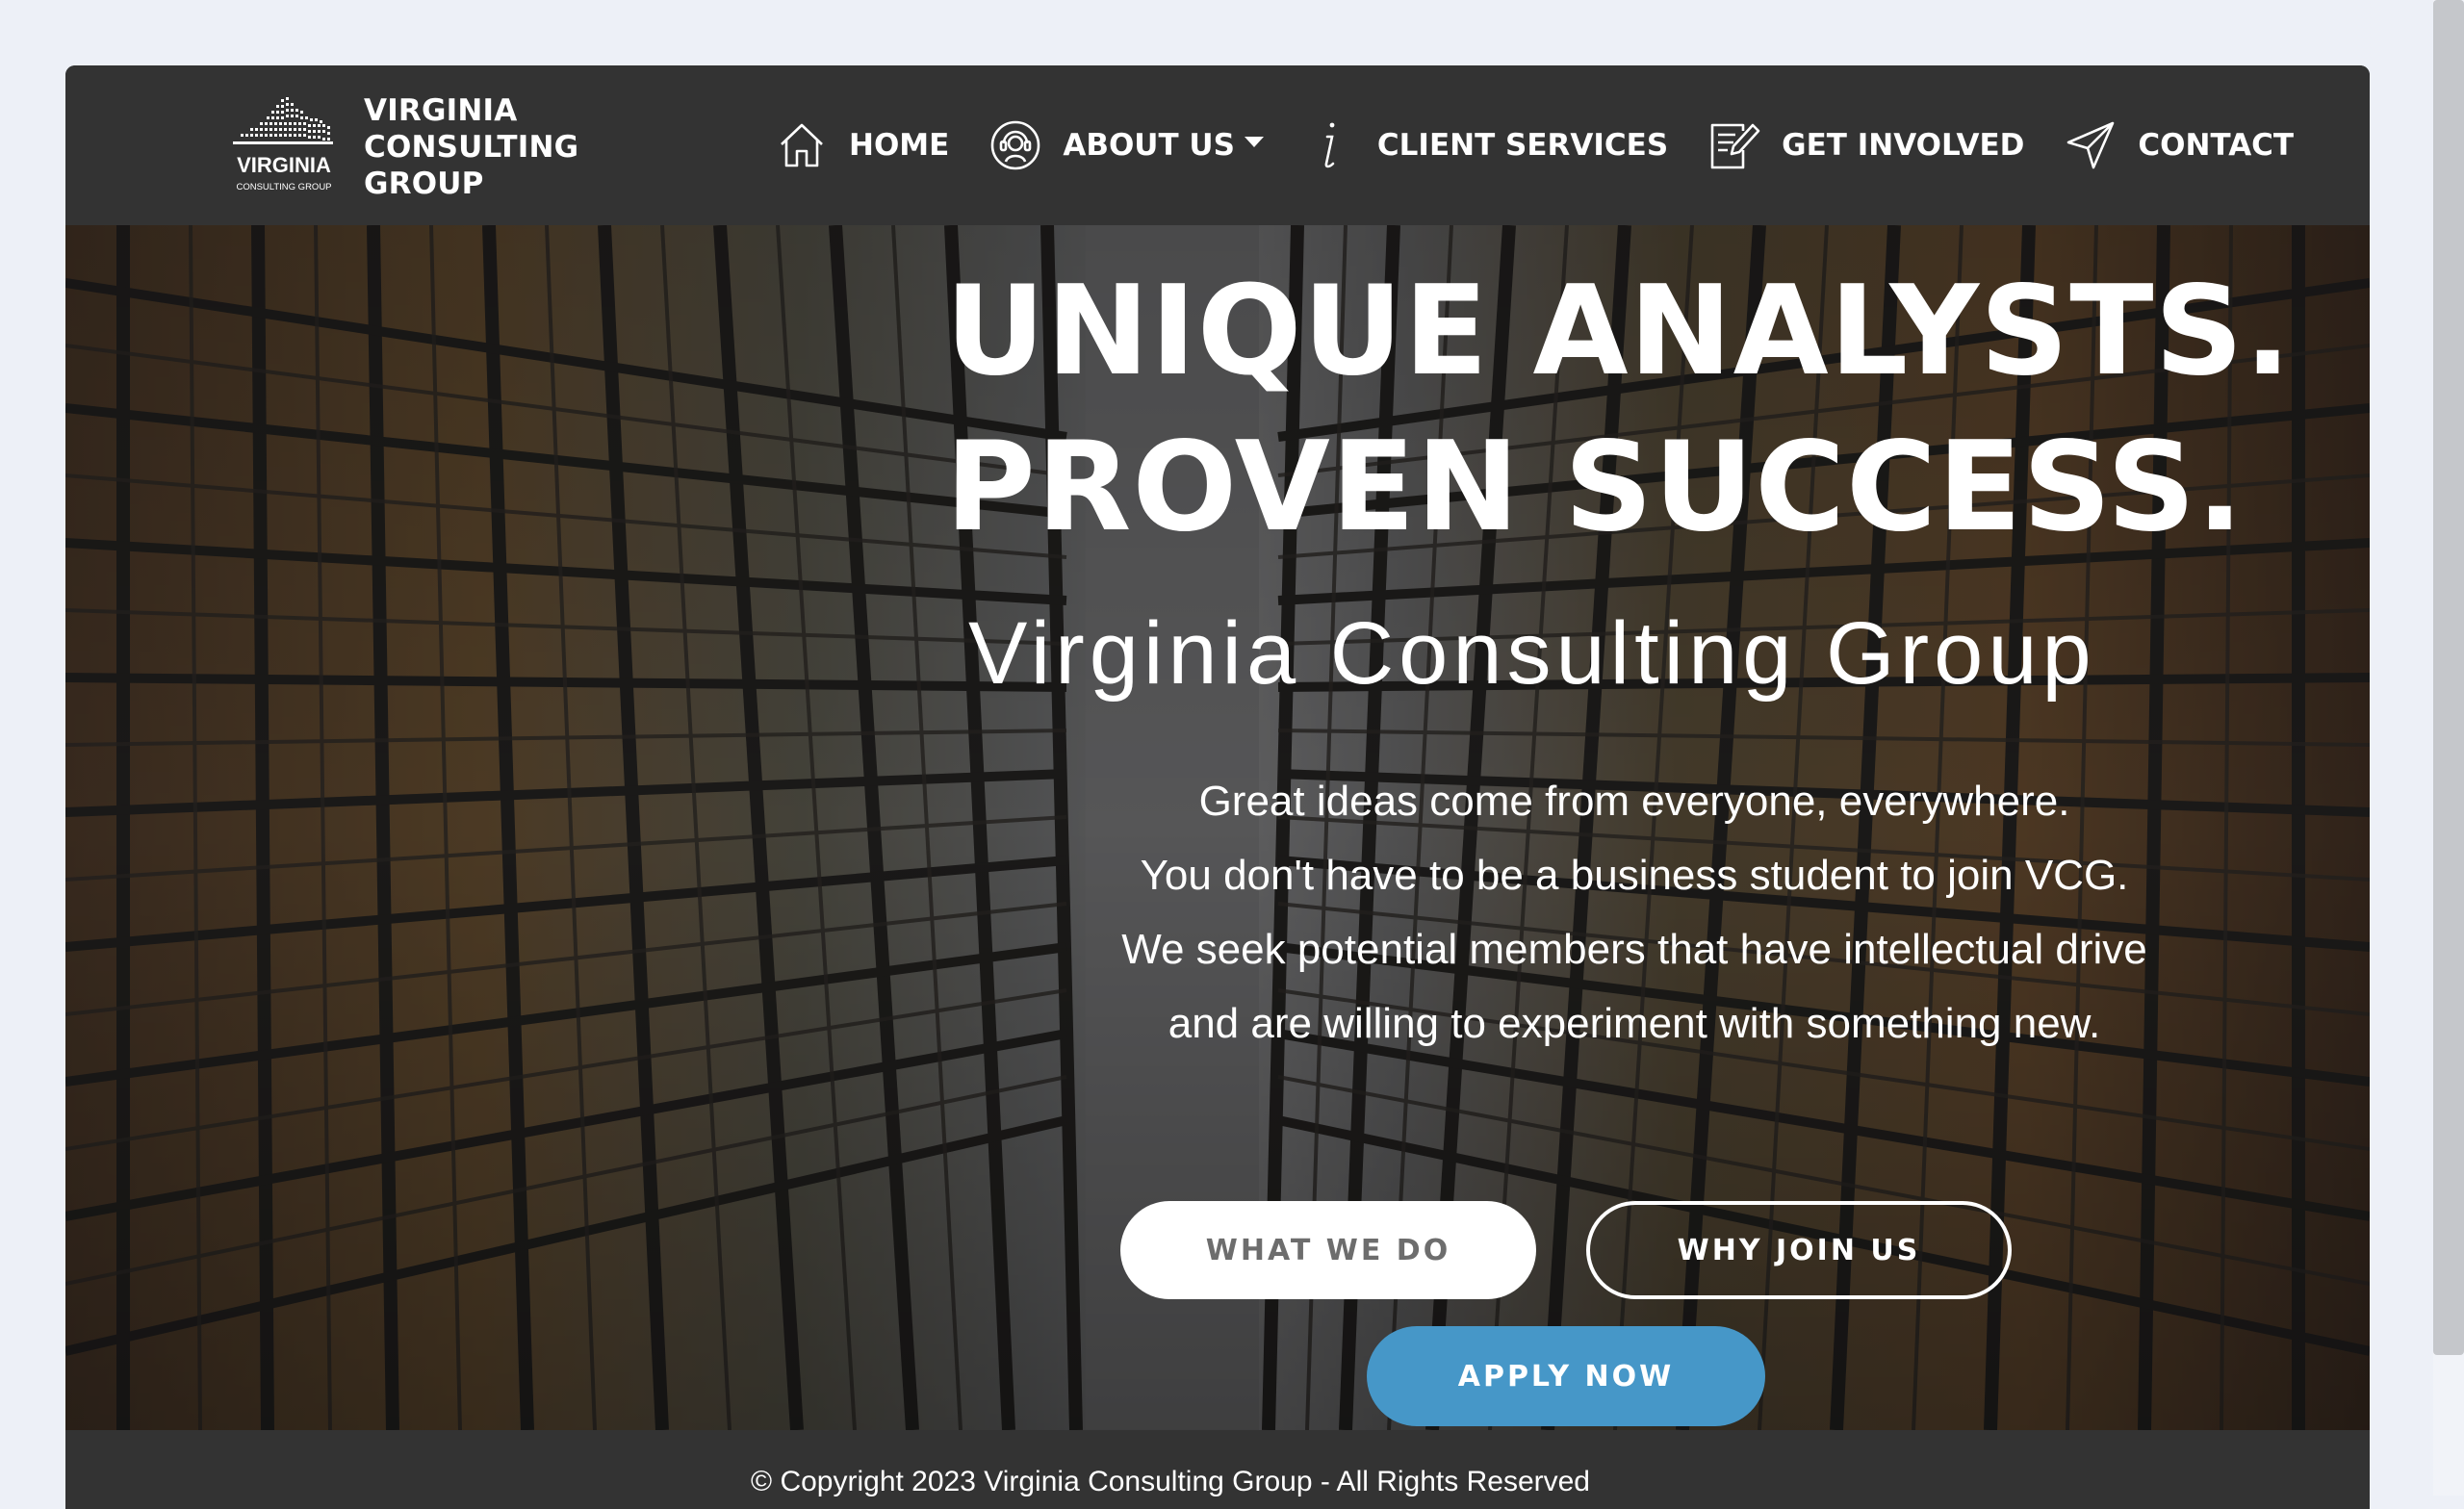 This screenshot has width=2464, height=1509. What do you see at coordinates (1735, 146) in the screenshot?
I see `edit-document-icon` at bounding box center [1735, 146].